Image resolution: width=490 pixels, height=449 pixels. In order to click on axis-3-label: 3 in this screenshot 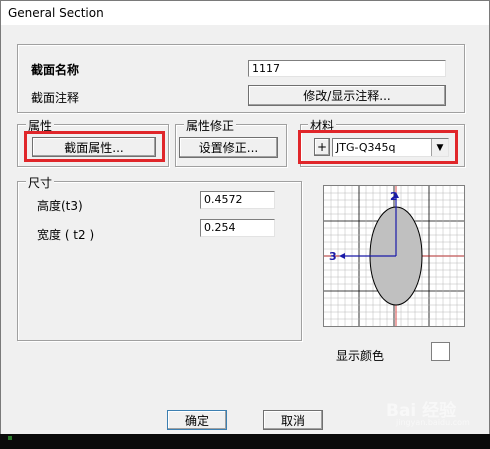, I will do `click(333, 256)`.